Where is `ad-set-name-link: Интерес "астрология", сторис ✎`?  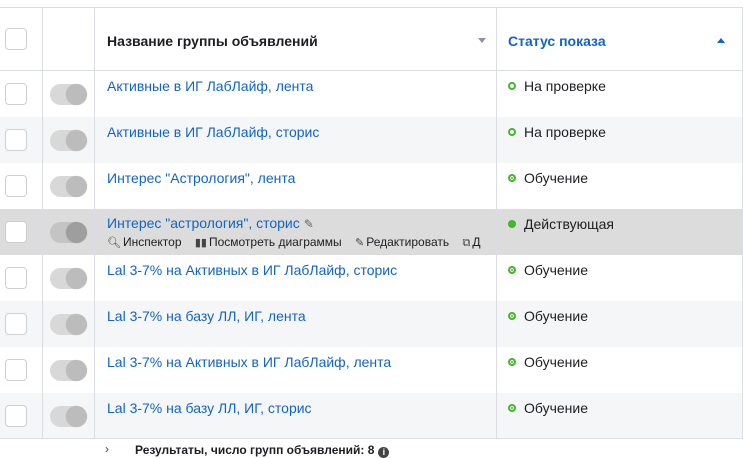
ad-set-name-link: Интерес "астрология", сторис ✎ is located at coordinates (210, 223).